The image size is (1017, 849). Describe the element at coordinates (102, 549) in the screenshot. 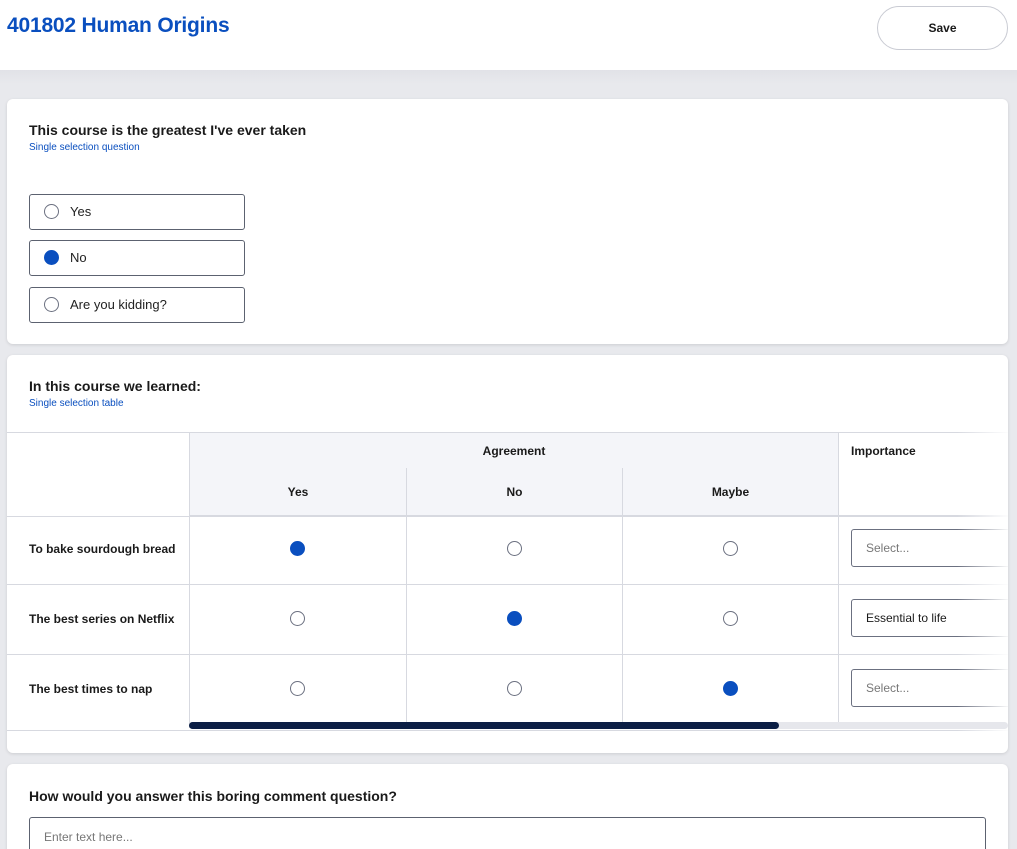

I see `row-label: To bake sourdough bread` at that location.